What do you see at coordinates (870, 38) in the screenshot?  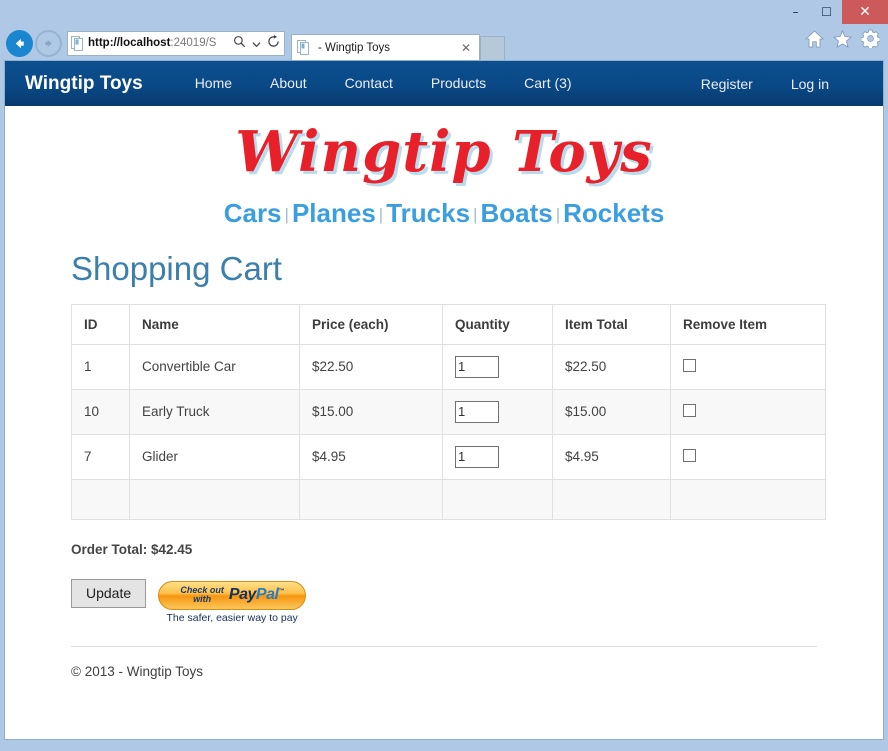 I see `settings-gear-icon` at bounding box center [870, 38].